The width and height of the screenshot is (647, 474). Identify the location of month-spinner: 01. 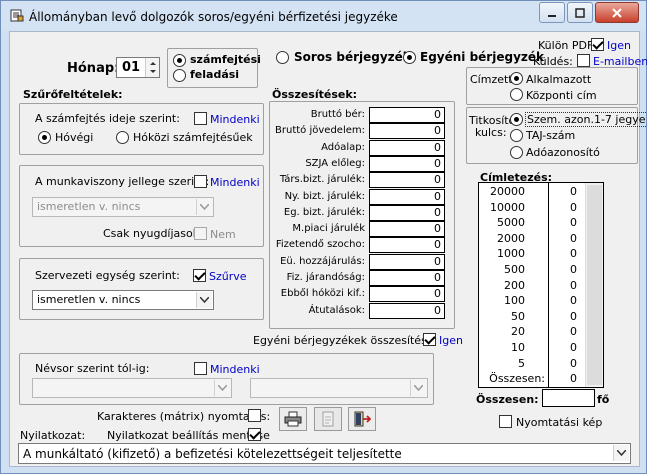
(138, 67).